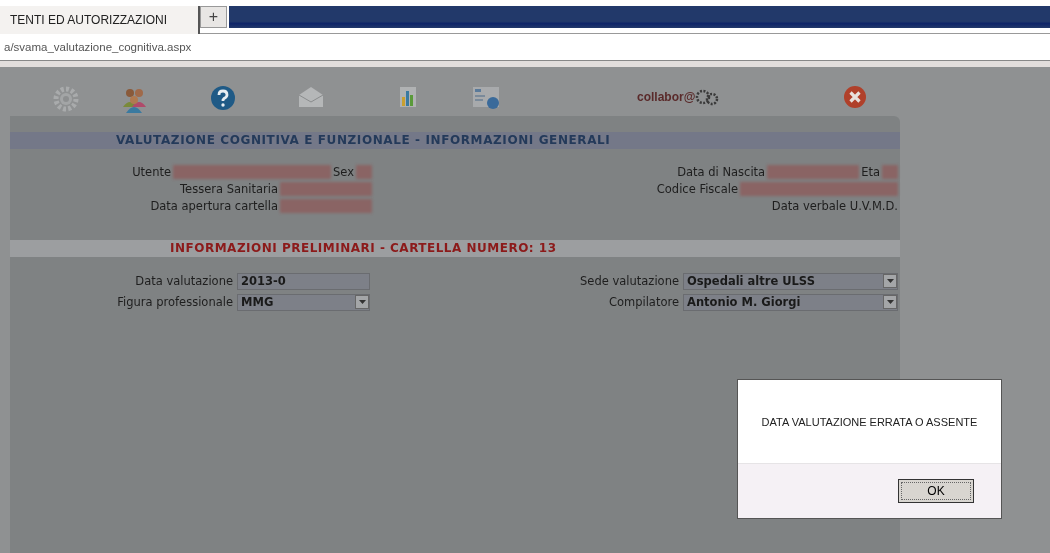 This screenshot has height=553, width=1050. I want to click on dropdown: Antonio M. Giorgi, so click(790, 302).